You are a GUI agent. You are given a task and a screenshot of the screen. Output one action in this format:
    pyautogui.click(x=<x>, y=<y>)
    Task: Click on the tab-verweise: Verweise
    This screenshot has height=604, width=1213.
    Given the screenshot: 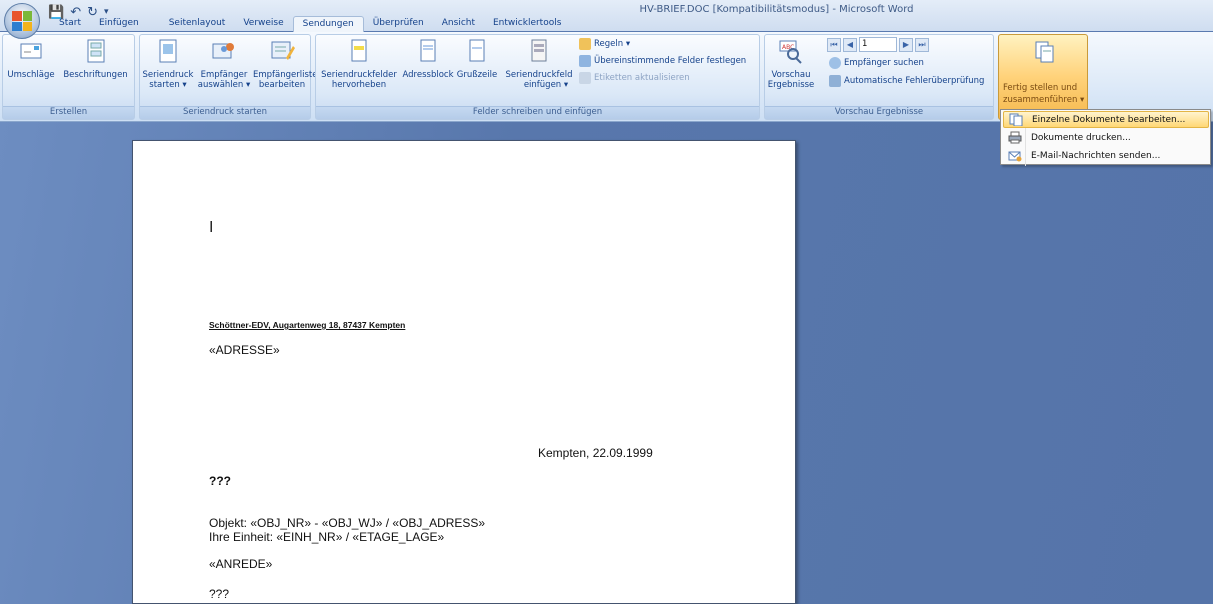 What is the action you would take?
    pyautogui.click(x=263, y=24)
    